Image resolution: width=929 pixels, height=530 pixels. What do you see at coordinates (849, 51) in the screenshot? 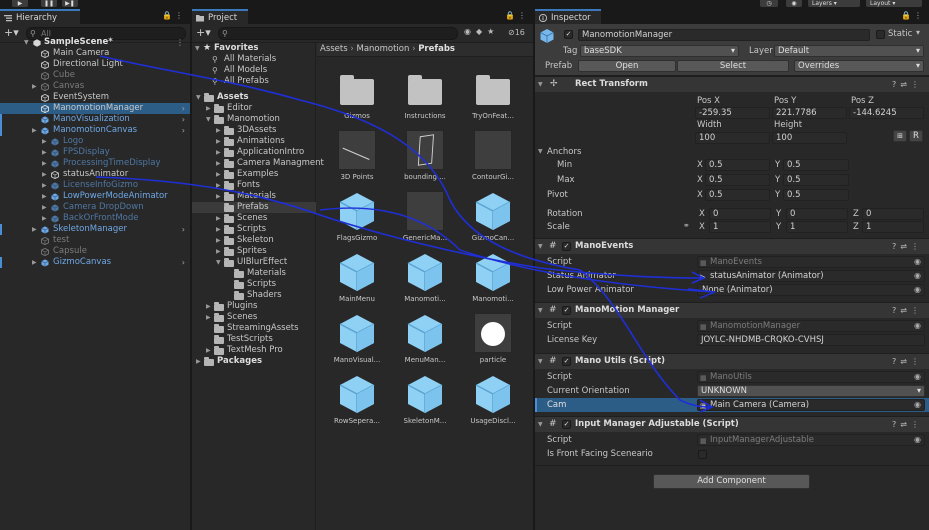
I see `layer-dropdown: Default` at bounding box center [849, 51].